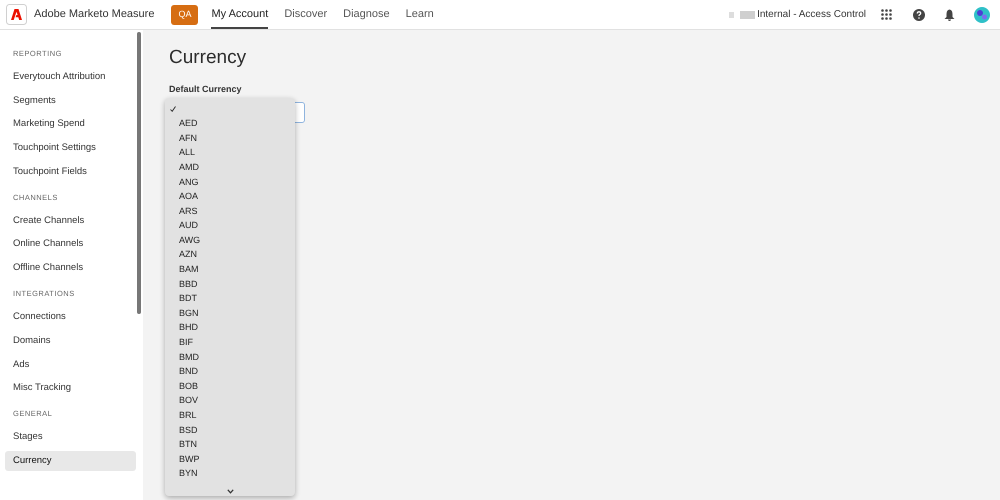  What do you see at coordinates (230, 240) in the screenshot?
I see `currency-option: AWG` at bounding box center [230, 240].